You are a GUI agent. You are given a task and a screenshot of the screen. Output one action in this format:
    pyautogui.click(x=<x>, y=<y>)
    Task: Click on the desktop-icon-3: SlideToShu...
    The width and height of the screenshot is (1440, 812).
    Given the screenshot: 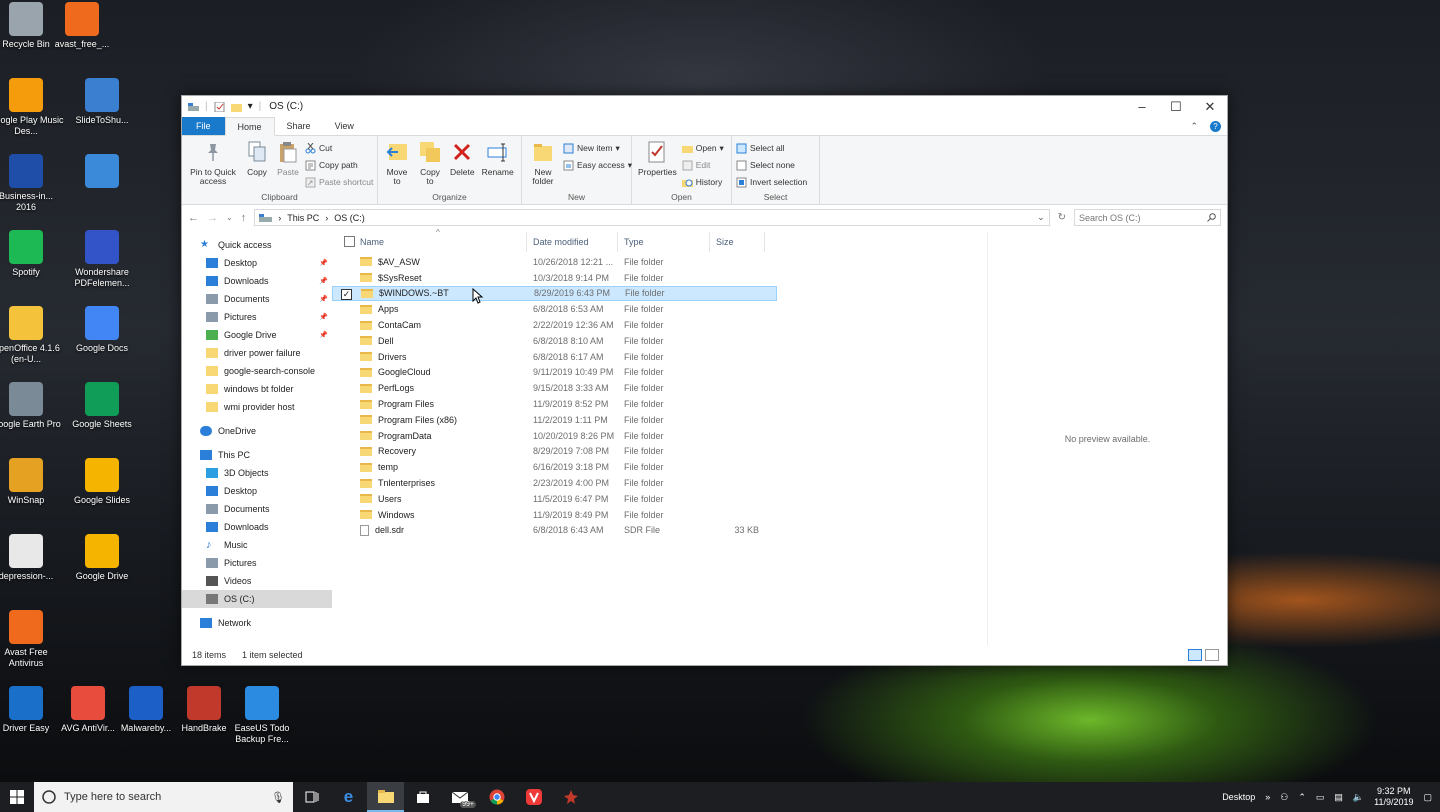 What is the action you would take?
    pyautogui.click(x=102, y=102)
    